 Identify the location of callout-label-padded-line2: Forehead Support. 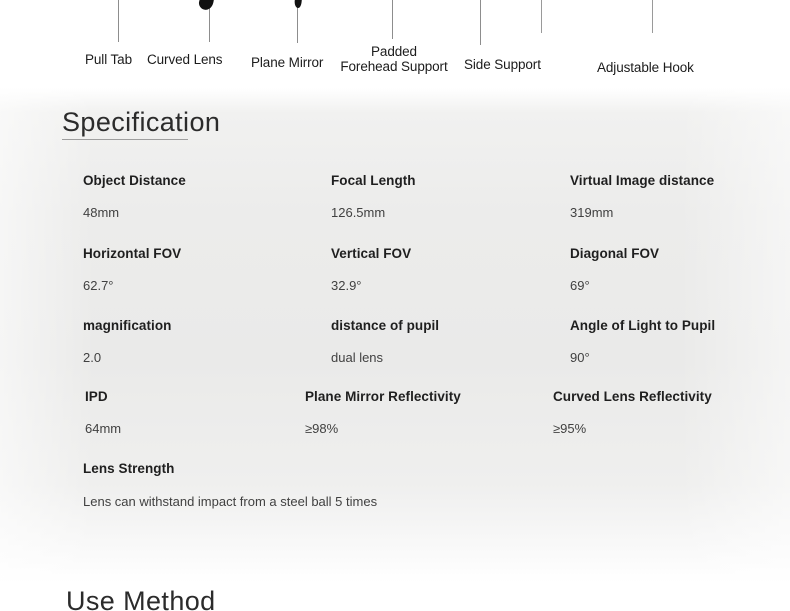
(394, 66).